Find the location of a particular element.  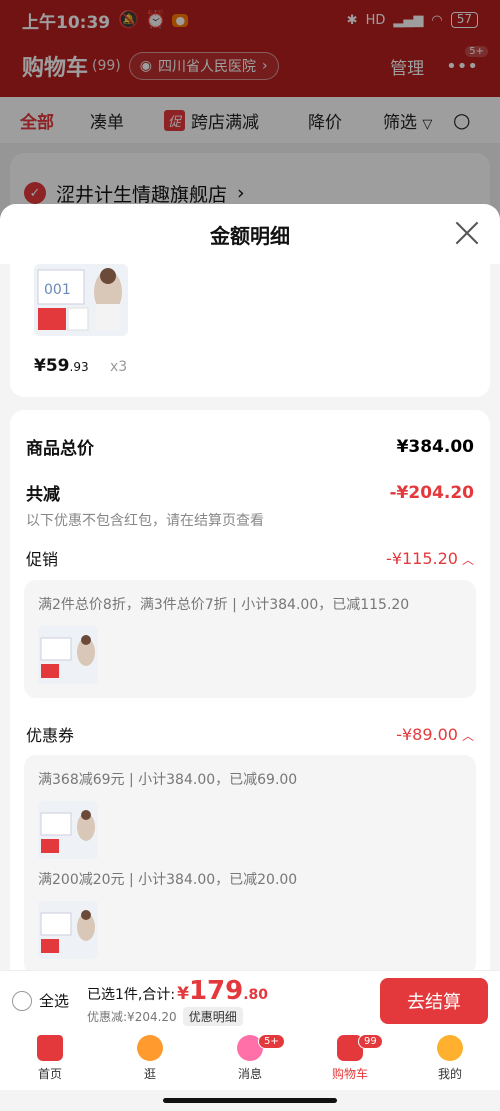

sheet-header: 金额明细 is located at coordinates (250, 234).